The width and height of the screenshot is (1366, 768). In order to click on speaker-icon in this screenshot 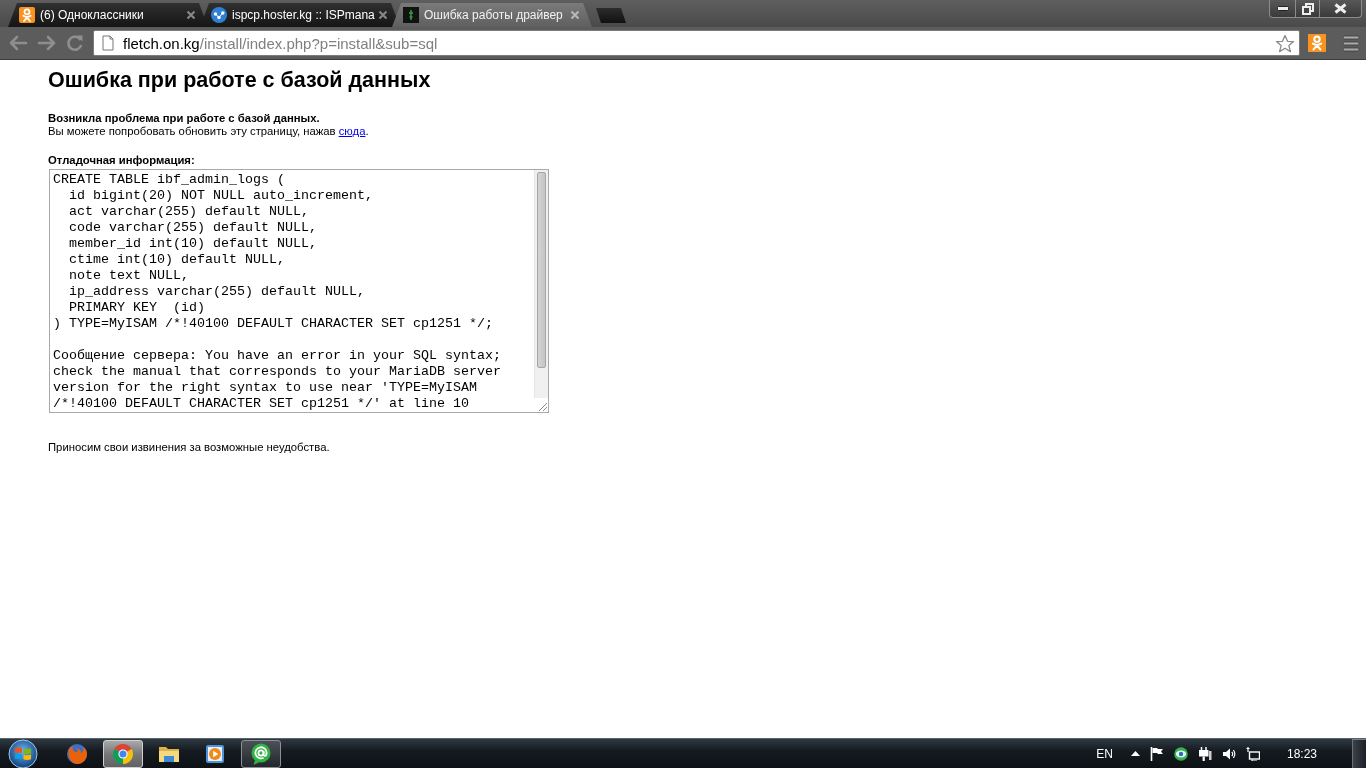, I will do `click(1228, 753)`.